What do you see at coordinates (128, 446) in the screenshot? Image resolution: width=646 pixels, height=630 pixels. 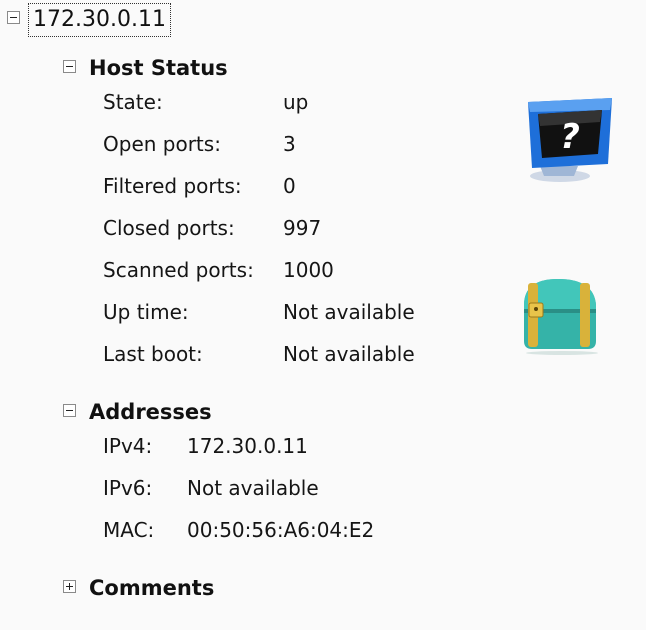 I see `ipv4-label: IPv4:` at bounding box center [128, 446].